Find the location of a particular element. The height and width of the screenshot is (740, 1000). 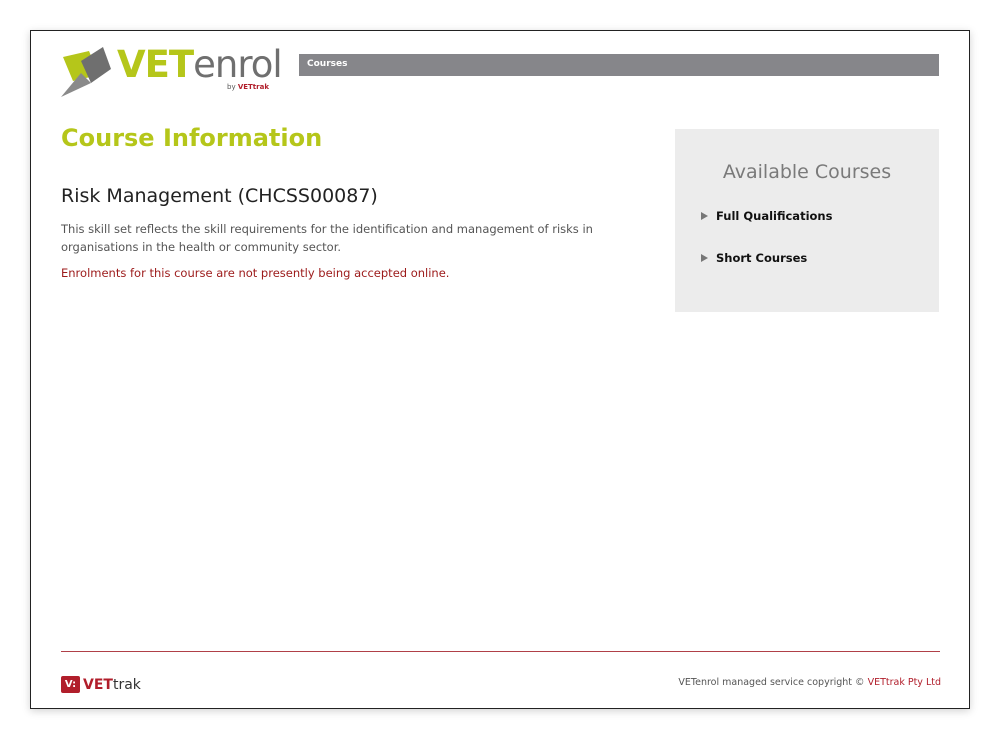

full-qualifications-link: Full Qualifications is located at coordinates (766, 216).